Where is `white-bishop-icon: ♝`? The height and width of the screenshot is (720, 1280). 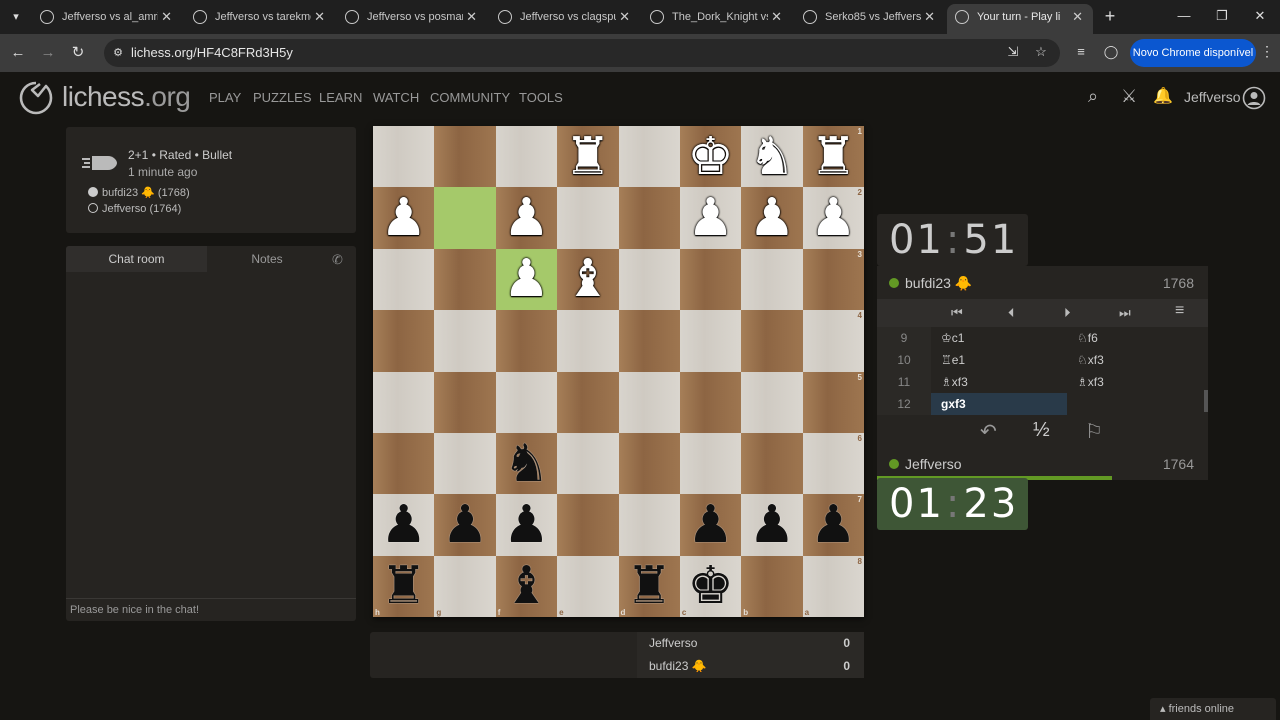 white-bishop-icon: ♝ is located at coordinates (588, 279).